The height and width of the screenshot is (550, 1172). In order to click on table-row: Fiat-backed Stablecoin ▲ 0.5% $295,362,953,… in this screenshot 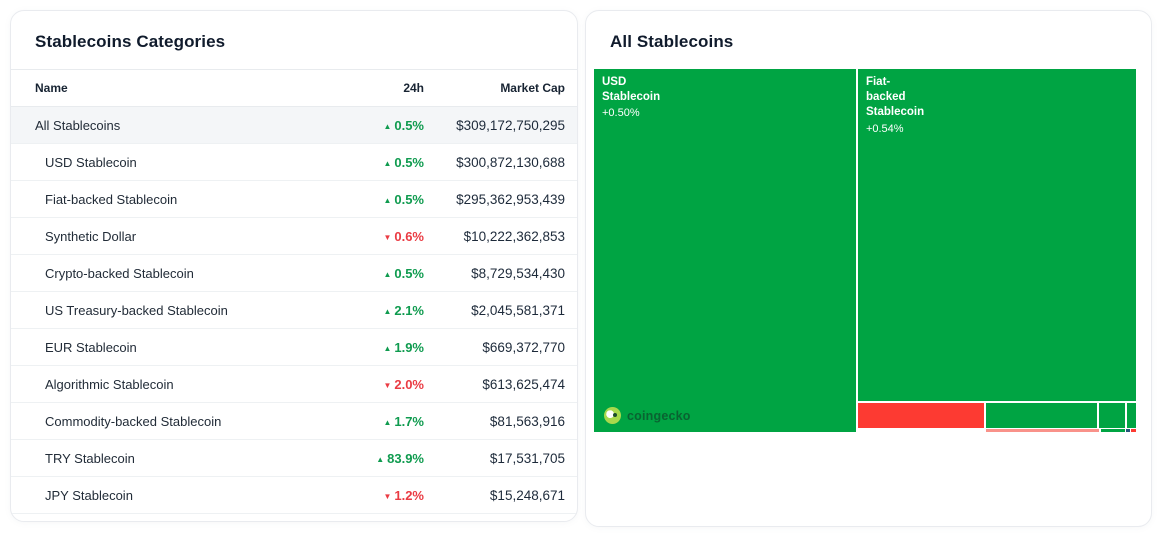, I will do `click(294, 199)`.